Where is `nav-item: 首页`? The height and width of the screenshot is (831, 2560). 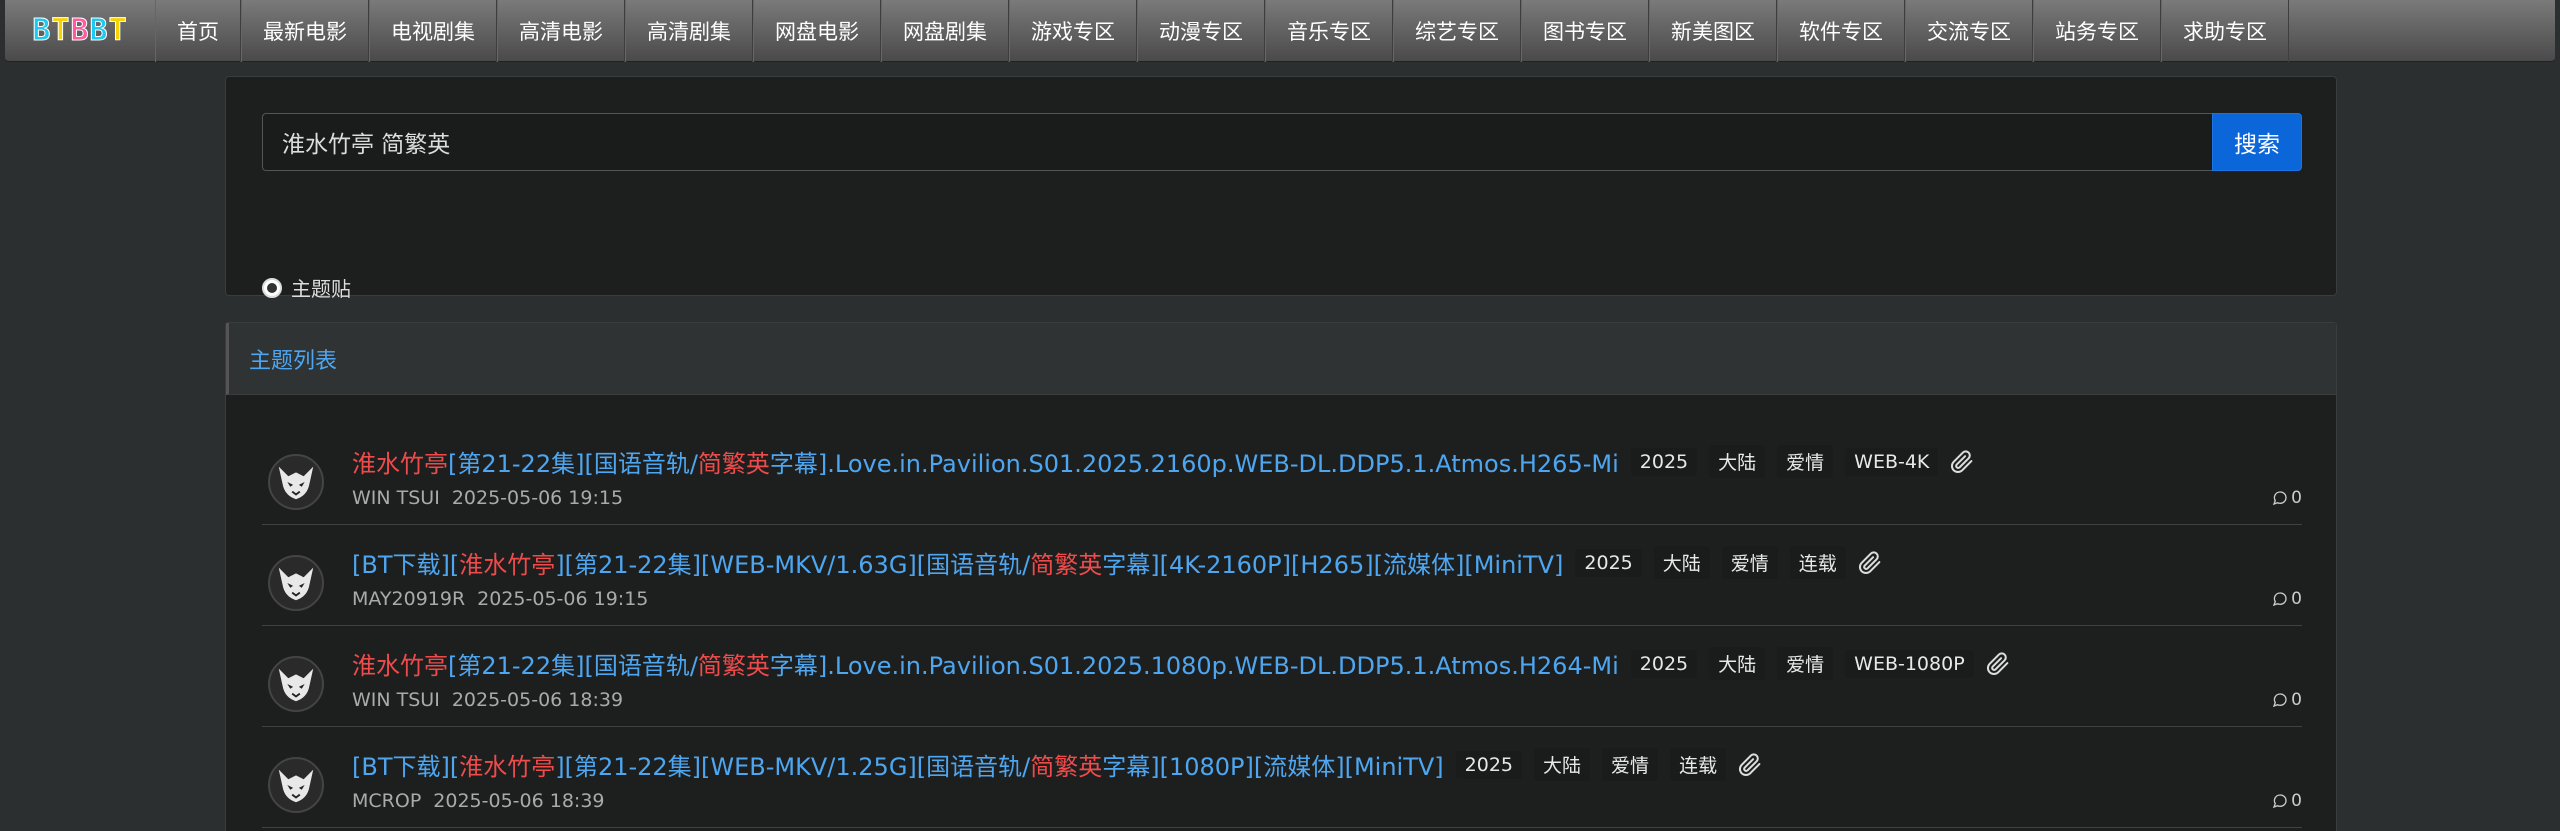
nav-item: 首页 is located at coordinates (198, 31).